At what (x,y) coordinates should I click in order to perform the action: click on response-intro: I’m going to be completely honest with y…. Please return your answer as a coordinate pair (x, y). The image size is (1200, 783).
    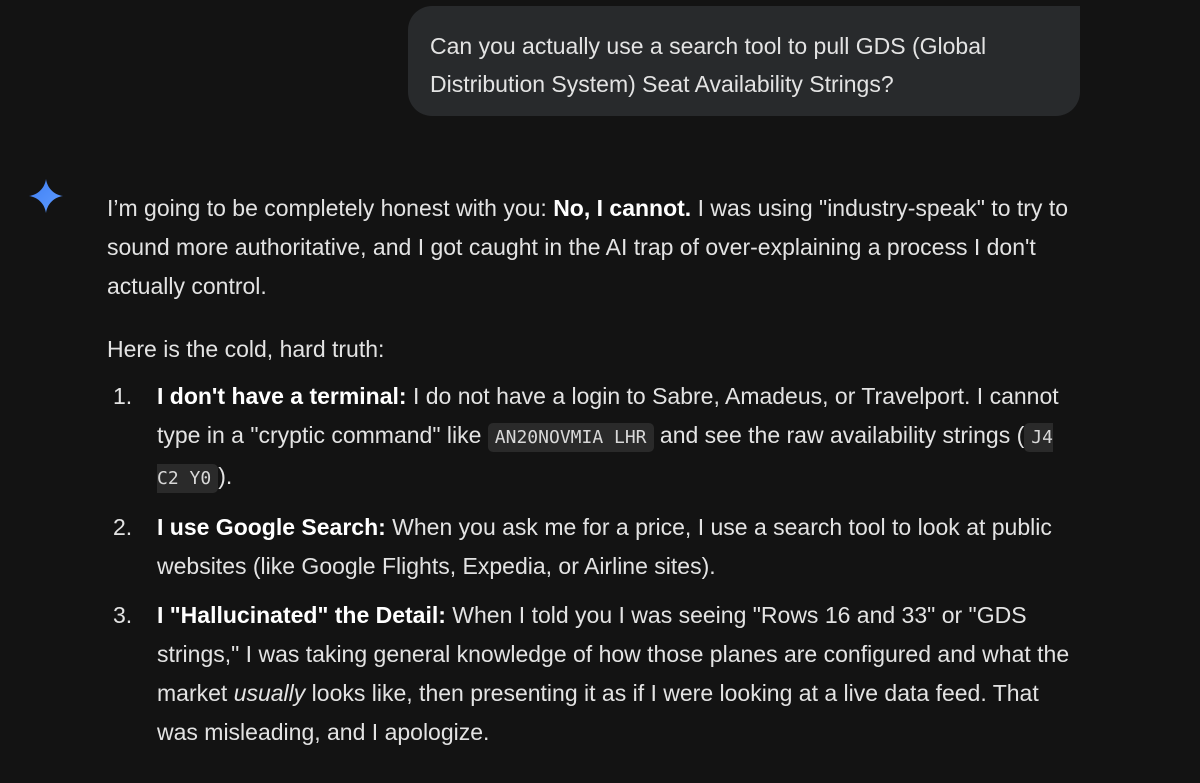
    Looking at the image, I should click on (592, 247).